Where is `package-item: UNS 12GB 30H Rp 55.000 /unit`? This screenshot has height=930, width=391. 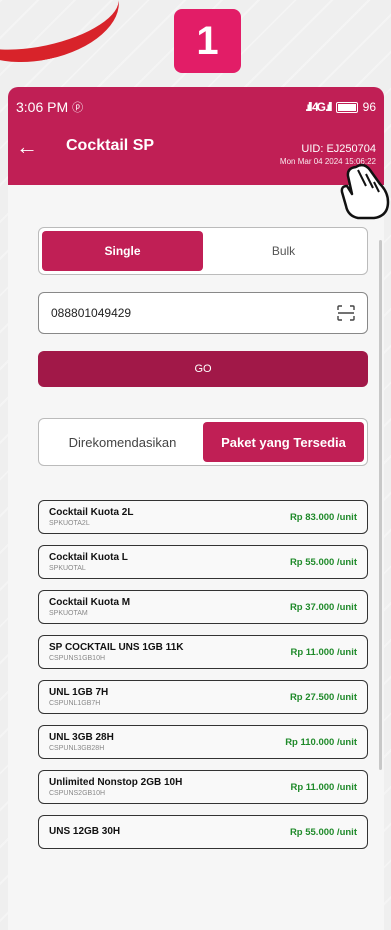 package-item: UNS 12GB 30H Rp 55.000 /unit is located at coordinates (203, 832).